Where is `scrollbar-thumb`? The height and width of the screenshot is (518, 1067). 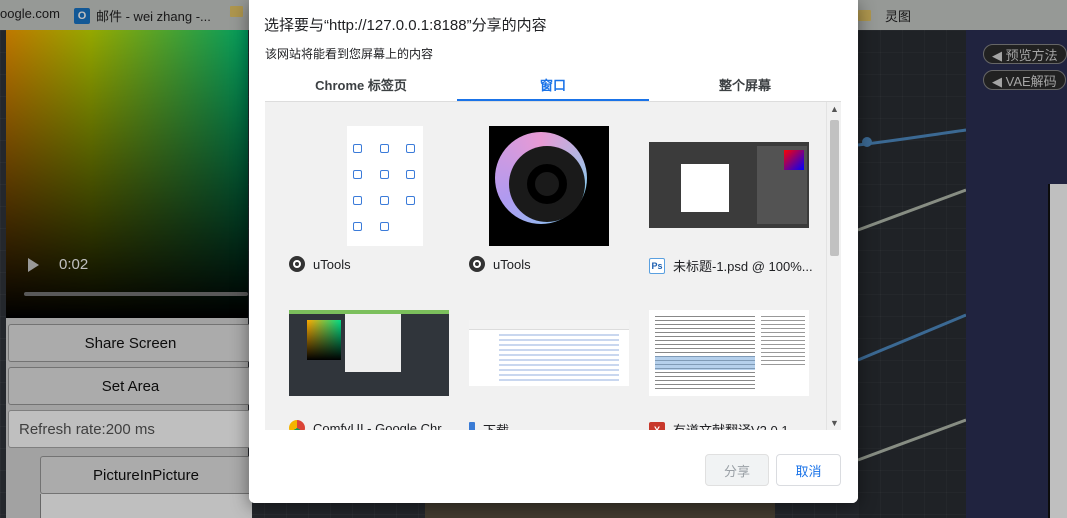 scrollbar-thumb is located at coordinates (834, 188).